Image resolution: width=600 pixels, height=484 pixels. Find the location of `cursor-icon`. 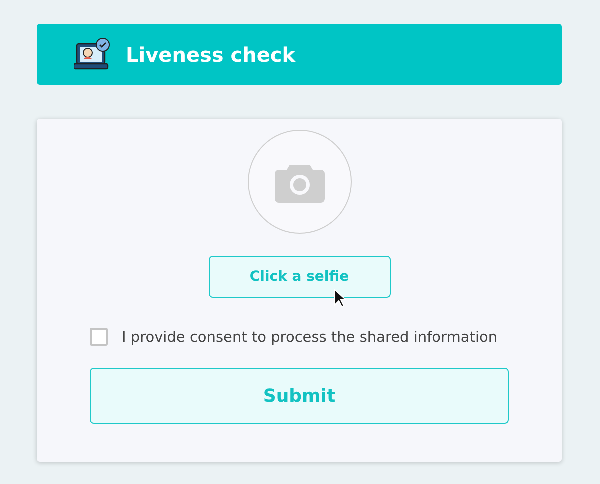

cursor-icon is located at coordinates (340, 298).